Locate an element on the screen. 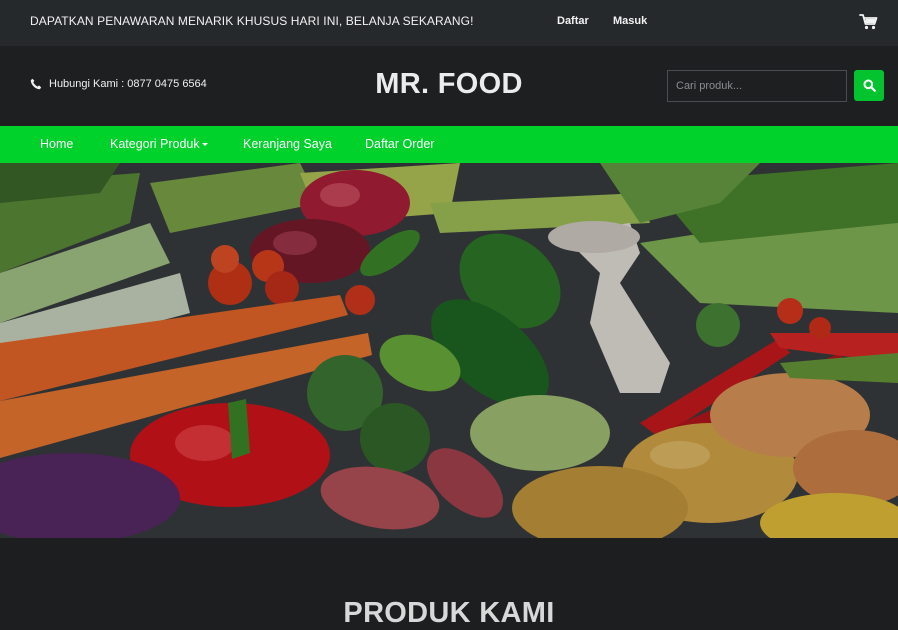 The width and height of the screenshot is (898, 630). nav-item-kategori-produk: Kategori Produk is located at coordinates (159, 144).